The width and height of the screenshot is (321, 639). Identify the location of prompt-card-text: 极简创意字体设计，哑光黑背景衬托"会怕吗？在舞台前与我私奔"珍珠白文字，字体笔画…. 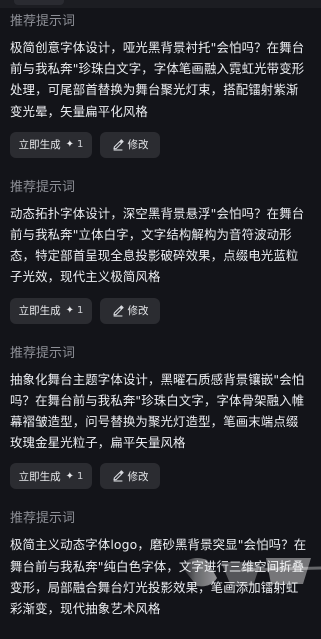
(157, 79).